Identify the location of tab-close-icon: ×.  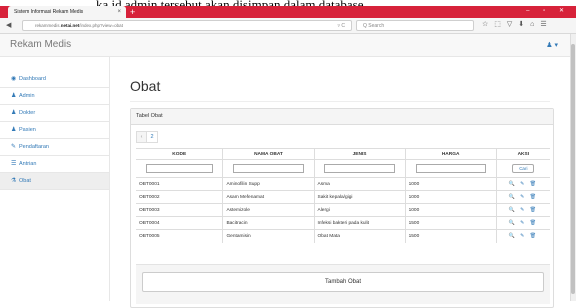
(119, 12).